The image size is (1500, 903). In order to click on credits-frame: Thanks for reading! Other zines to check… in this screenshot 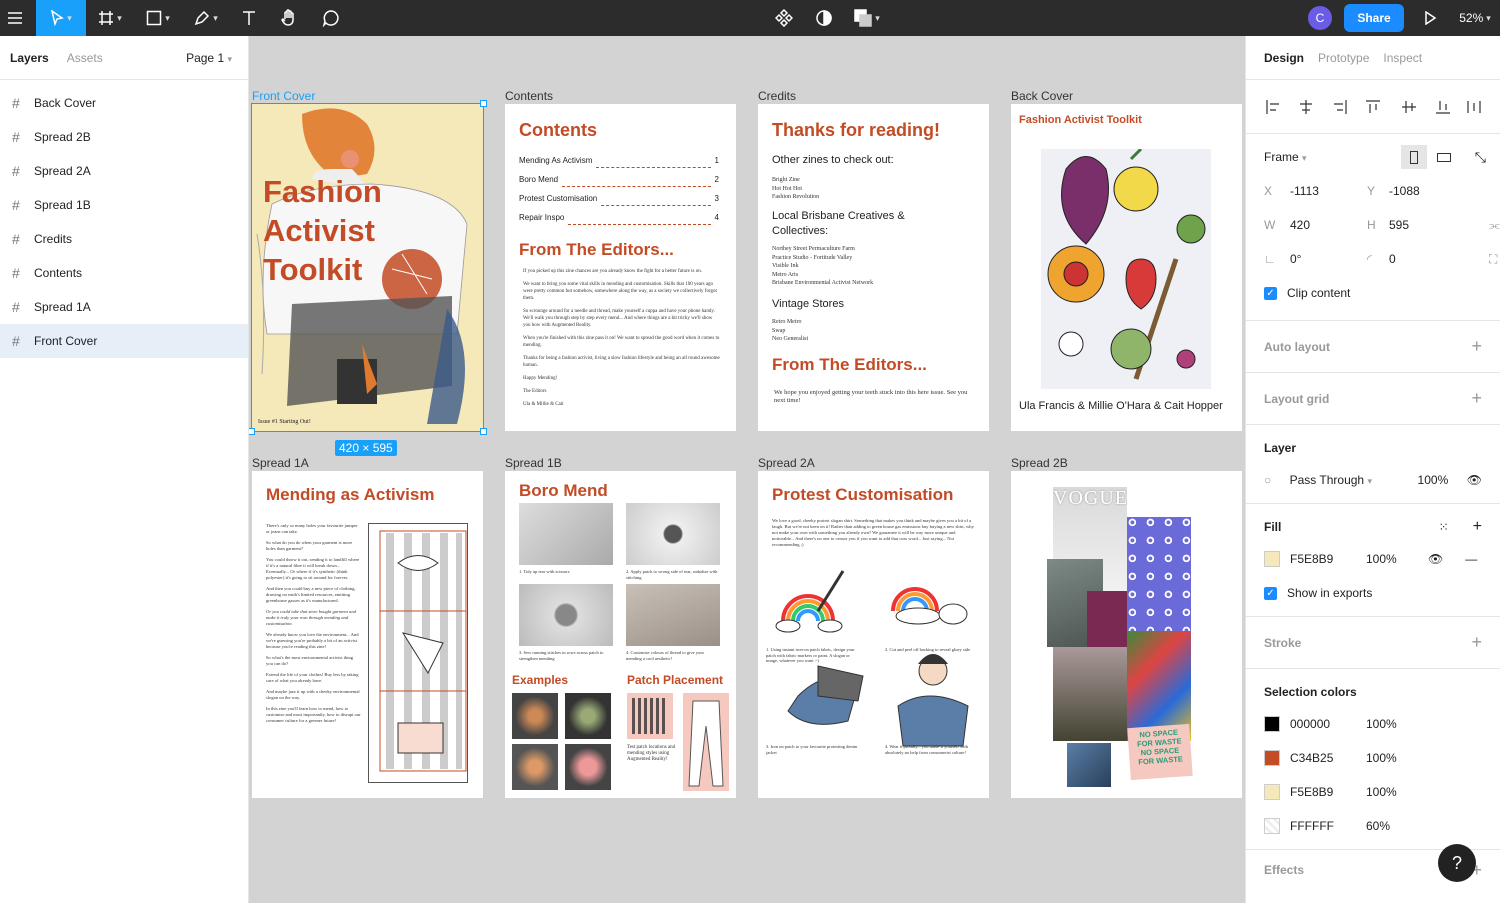, I will do `click(873, 267)`.